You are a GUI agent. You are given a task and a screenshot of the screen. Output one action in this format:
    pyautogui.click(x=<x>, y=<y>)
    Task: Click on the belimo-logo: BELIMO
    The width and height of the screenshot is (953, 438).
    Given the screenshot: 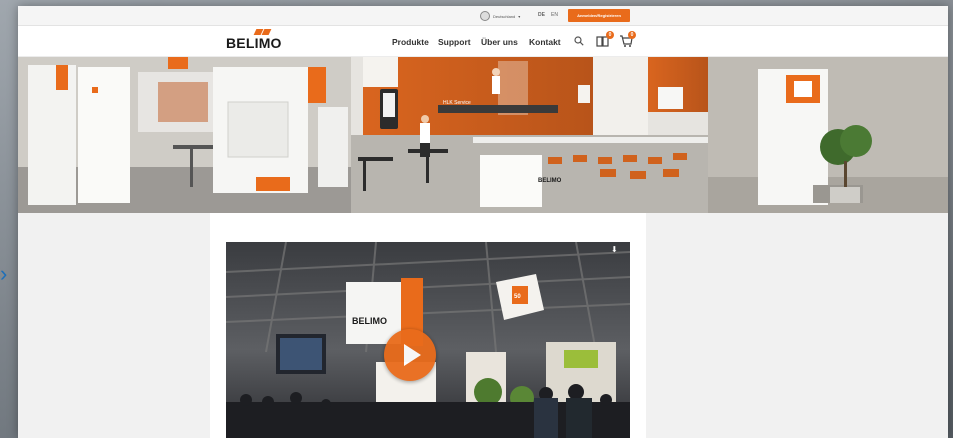 What is the action you would take?
    pyautogui.click(x=254, y=43)
    